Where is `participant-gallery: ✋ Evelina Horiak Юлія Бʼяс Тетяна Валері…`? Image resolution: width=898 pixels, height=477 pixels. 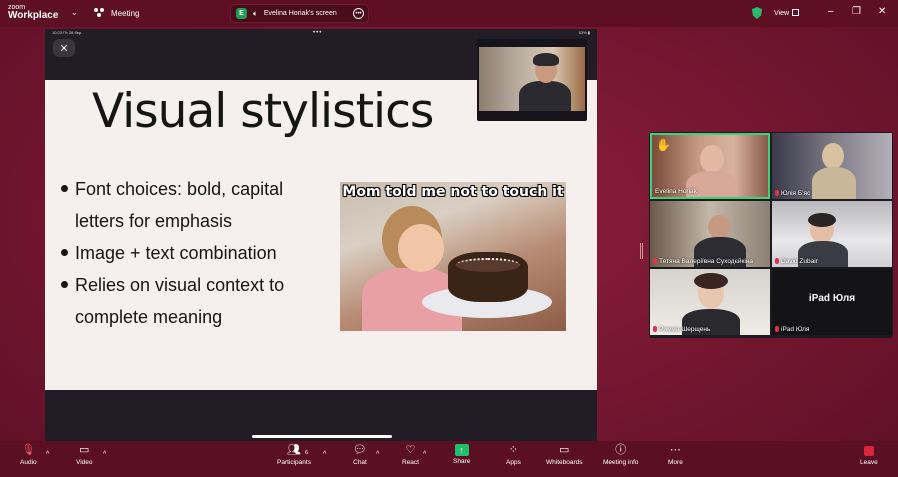 participant-gallery: ✋ Evelina Horiak Юлія Бʼяс Тетяна Валері… is located at coordinates (771, 235).